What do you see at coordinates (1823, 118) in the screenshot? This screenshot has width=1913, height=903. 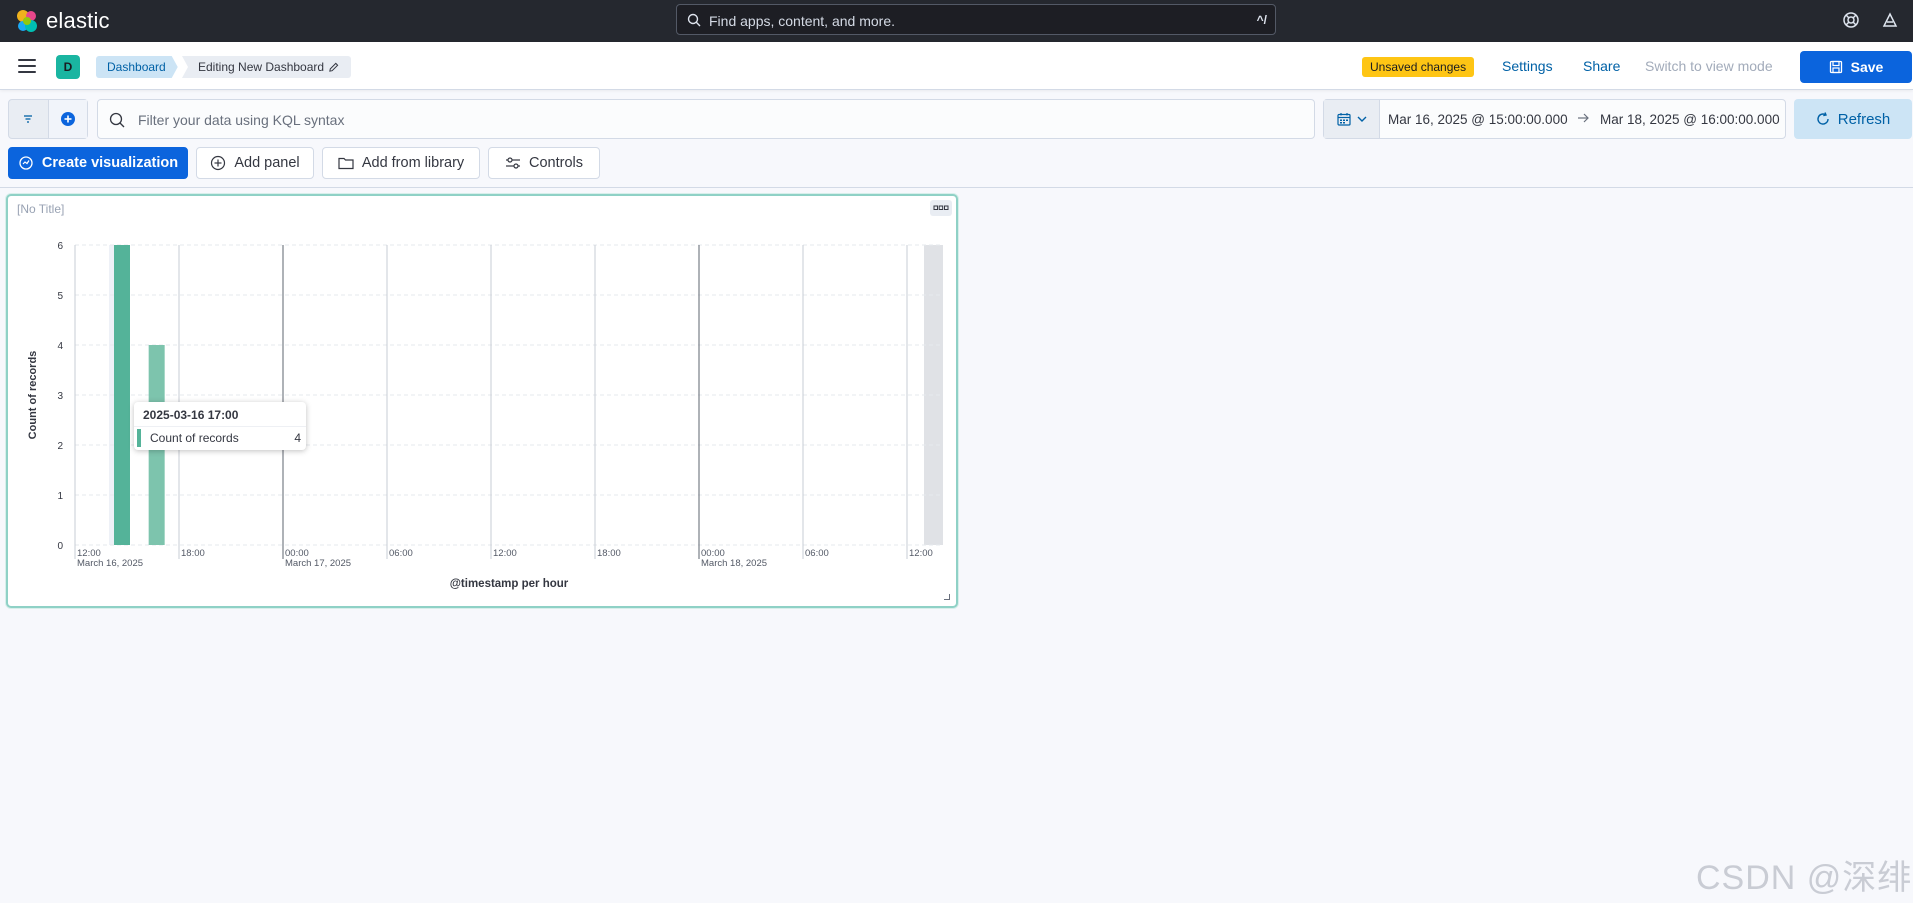 I see `refresh-icon` at bounding box center [1823, 118].